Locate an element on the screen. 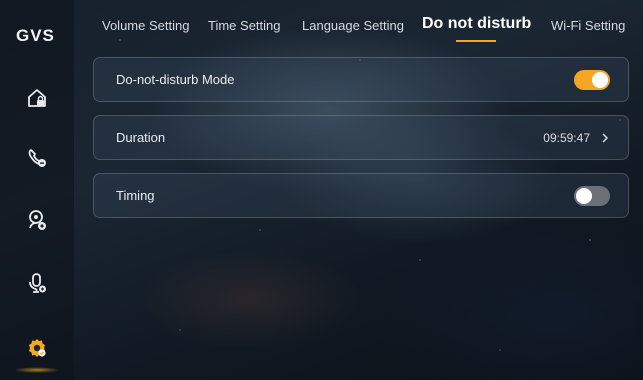 The height and width of the screenshot is (380, 643). sidebar: GVS is located at coordinates (37, 190).